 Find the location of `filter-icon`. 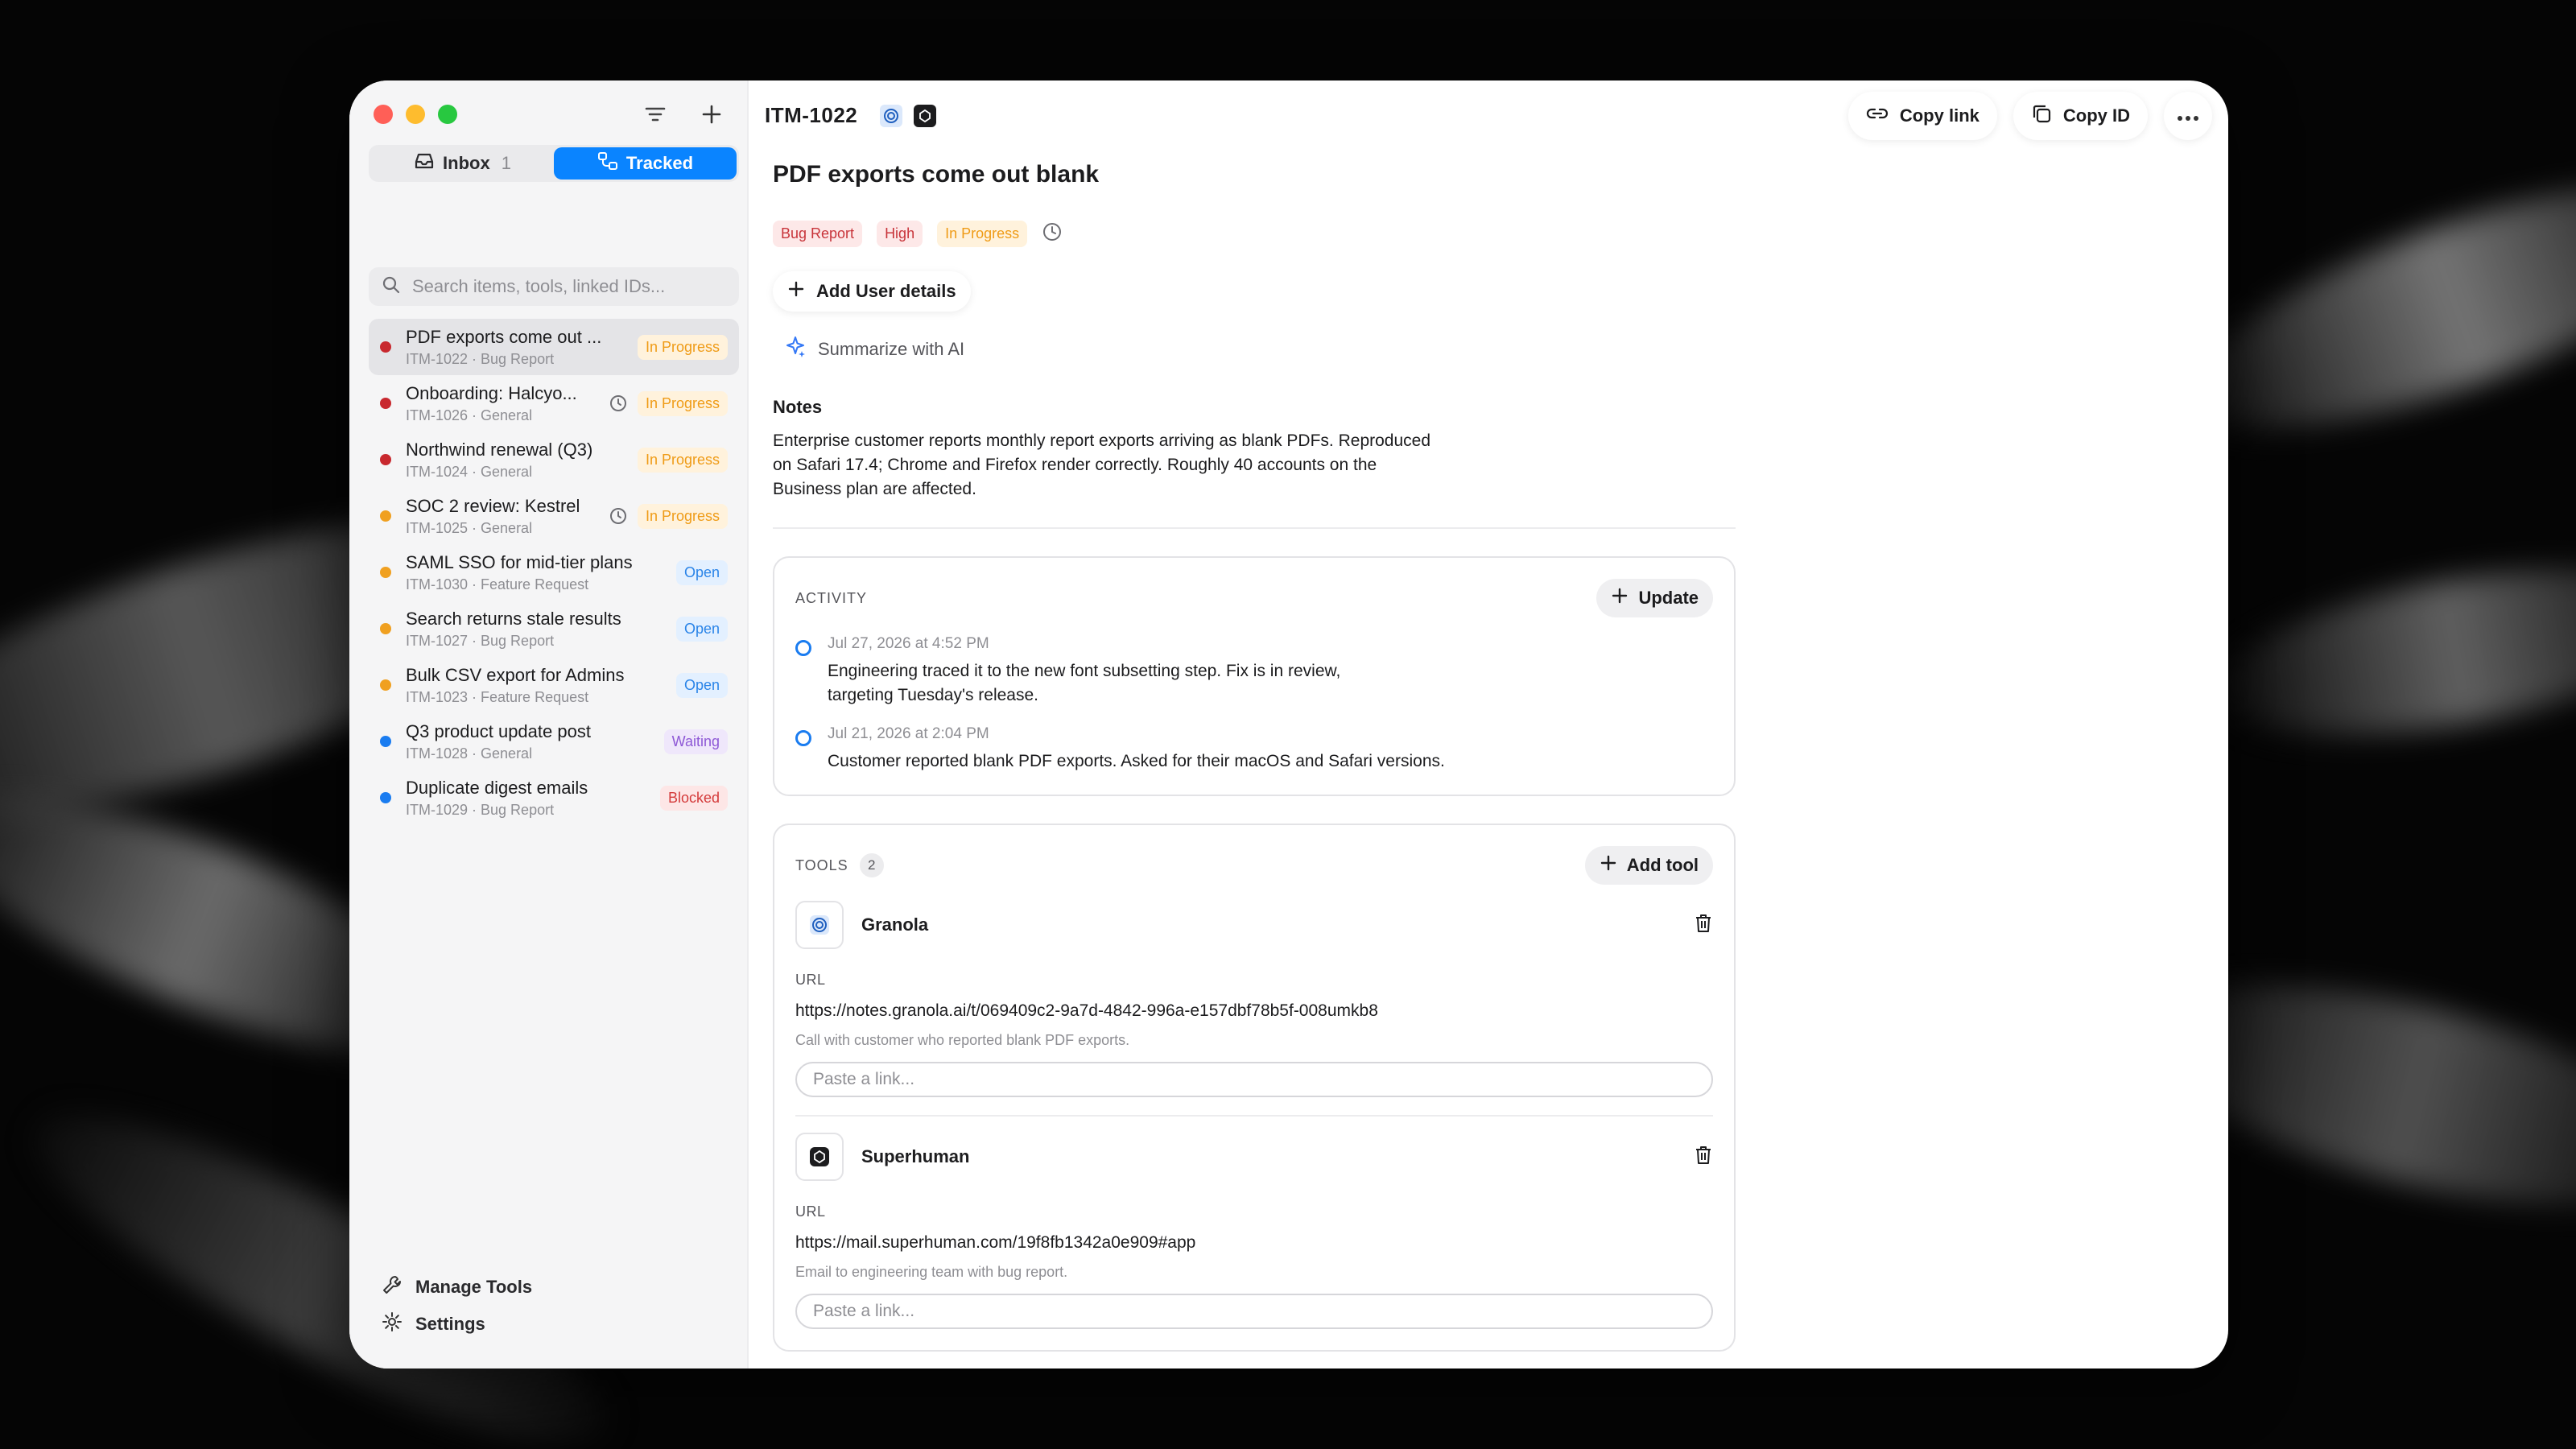

filter-icon is located at coordinates (655, 114).